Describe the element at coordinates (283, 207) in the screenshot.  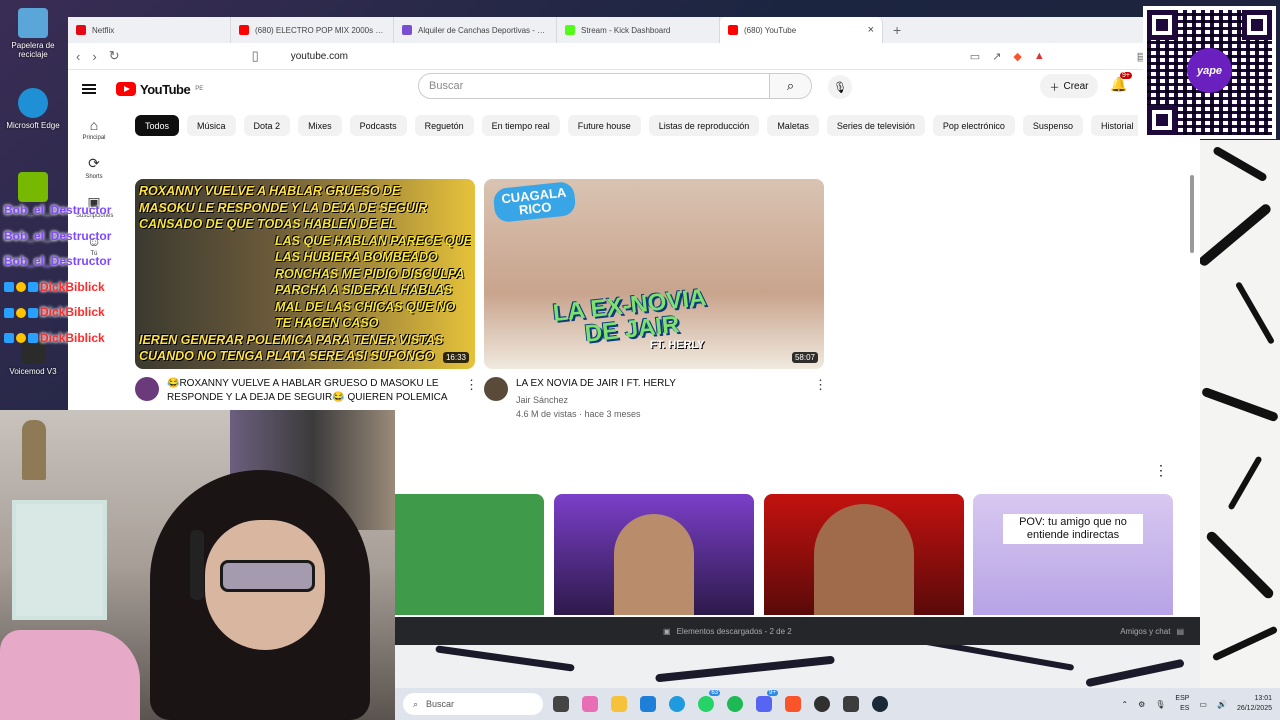
I see `thumbnail-line: MASOKU LE RESPONDE Y LA DEJA DE SEGUIR` at that location.